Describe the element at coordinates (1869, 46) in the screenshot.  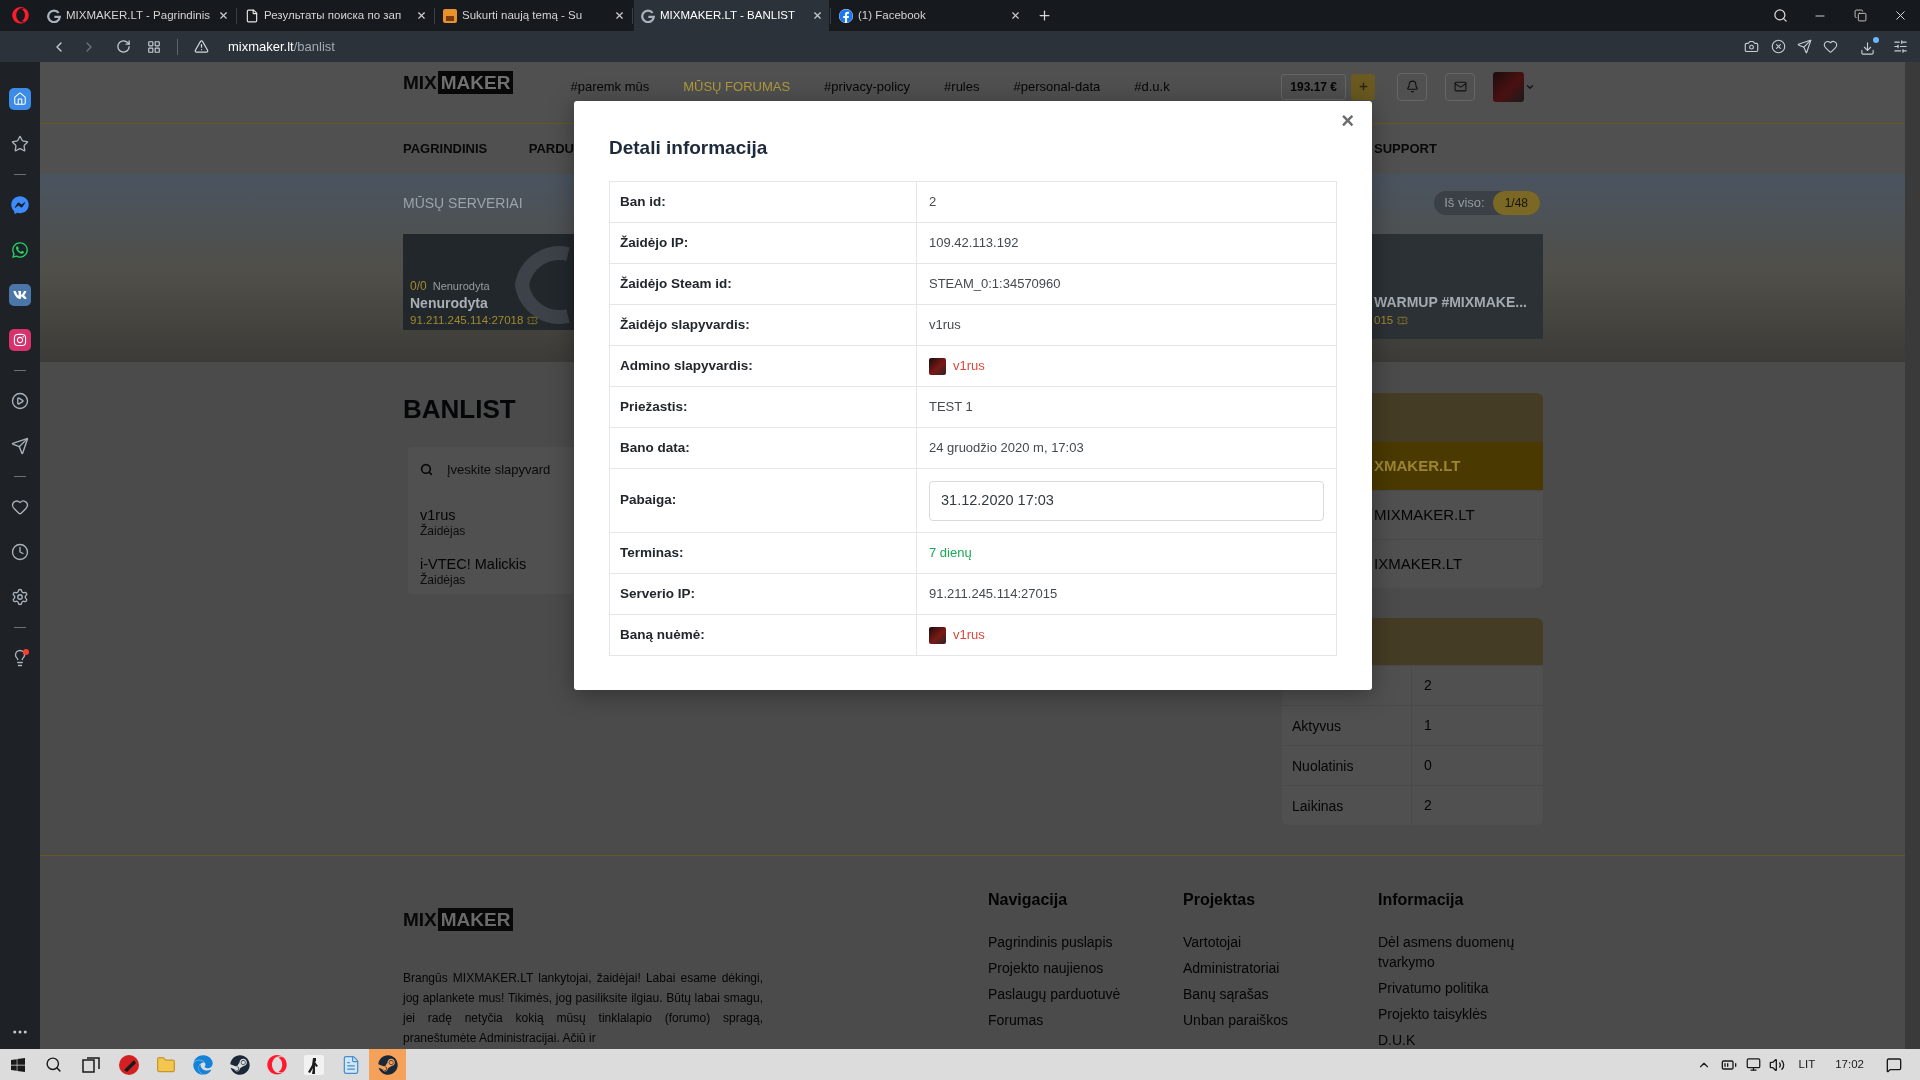
I see `download-icon` at that location.